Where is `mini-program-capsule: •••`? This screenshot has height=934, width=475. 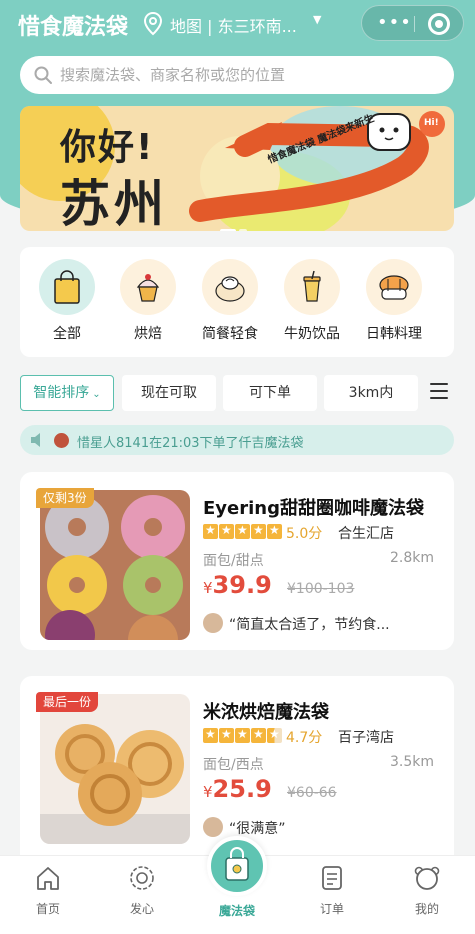 mini-program-capsule: ••• is located at coordinates (412, 23).